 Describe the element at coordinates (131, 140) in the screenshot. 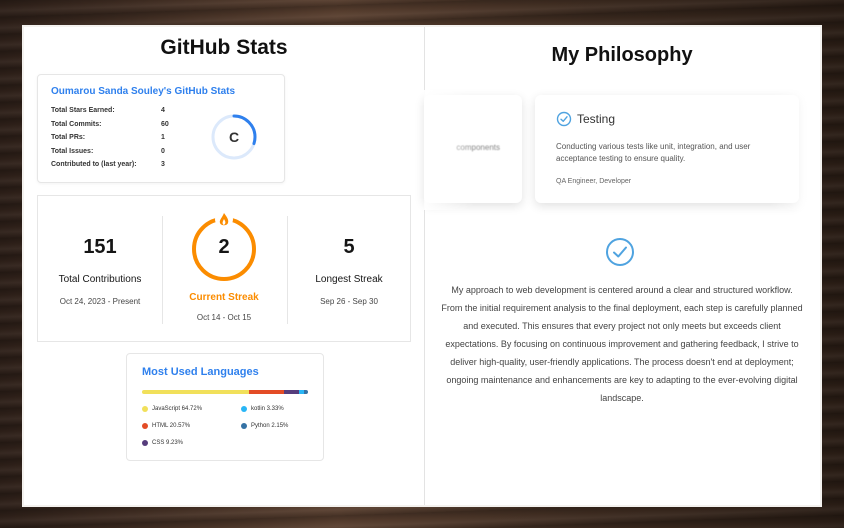

I see `stat-row-prs: Total PRs: 1` at that location.